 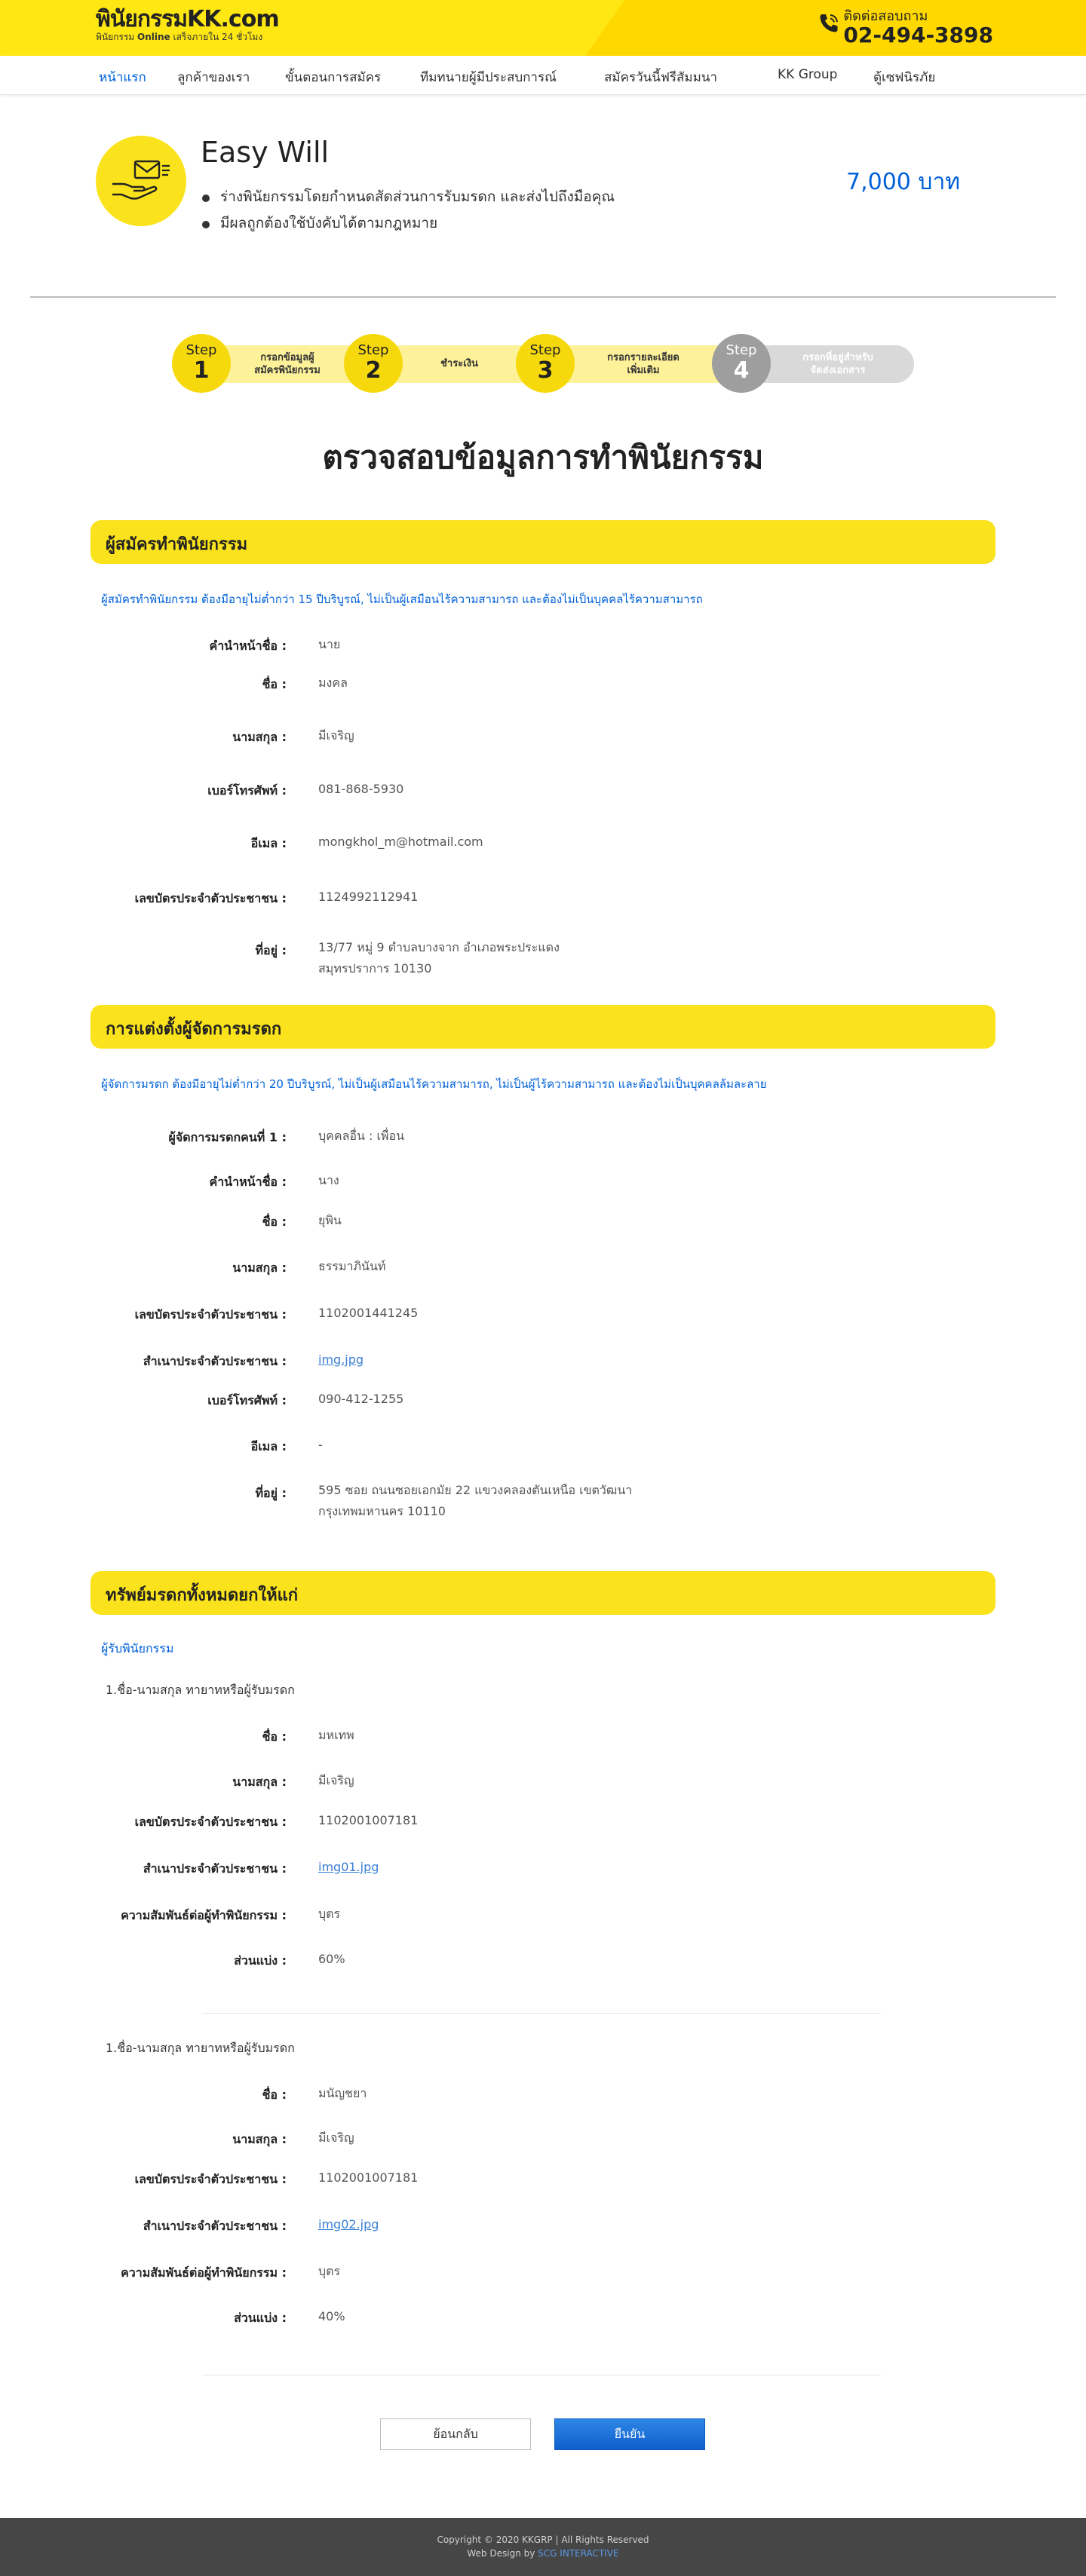 What do you see at coordinates (543, 542) in the screenshot?
I see `section-testator-header: ผู้สมัครทำพินัยกรรม` at bounding box center [543, 542].